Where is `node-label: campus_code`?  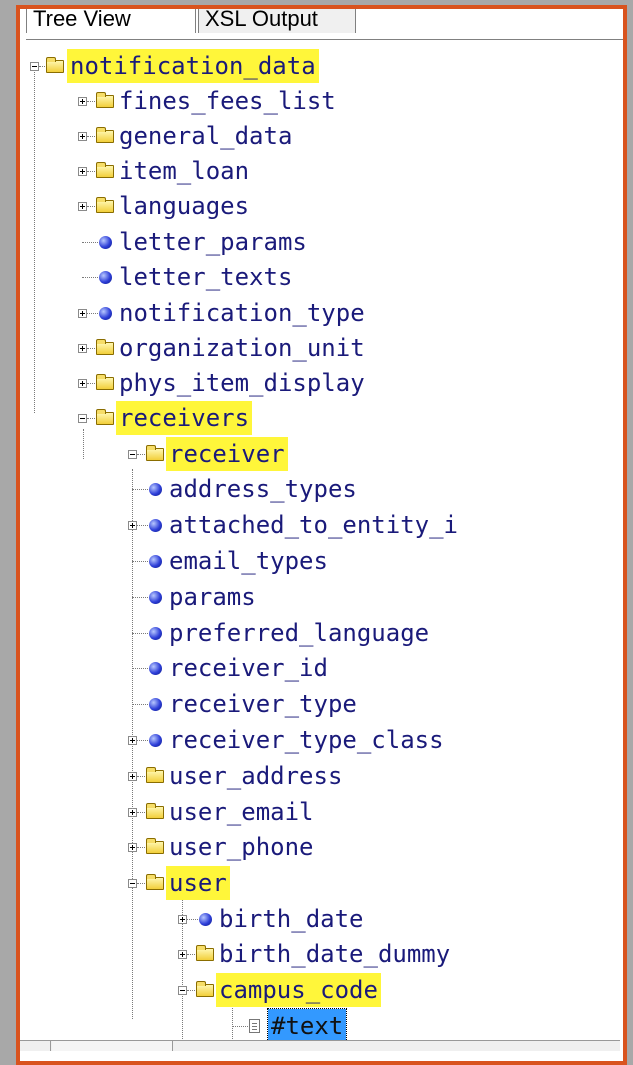
node-label: campus_code is located at coordinates (298, 990).